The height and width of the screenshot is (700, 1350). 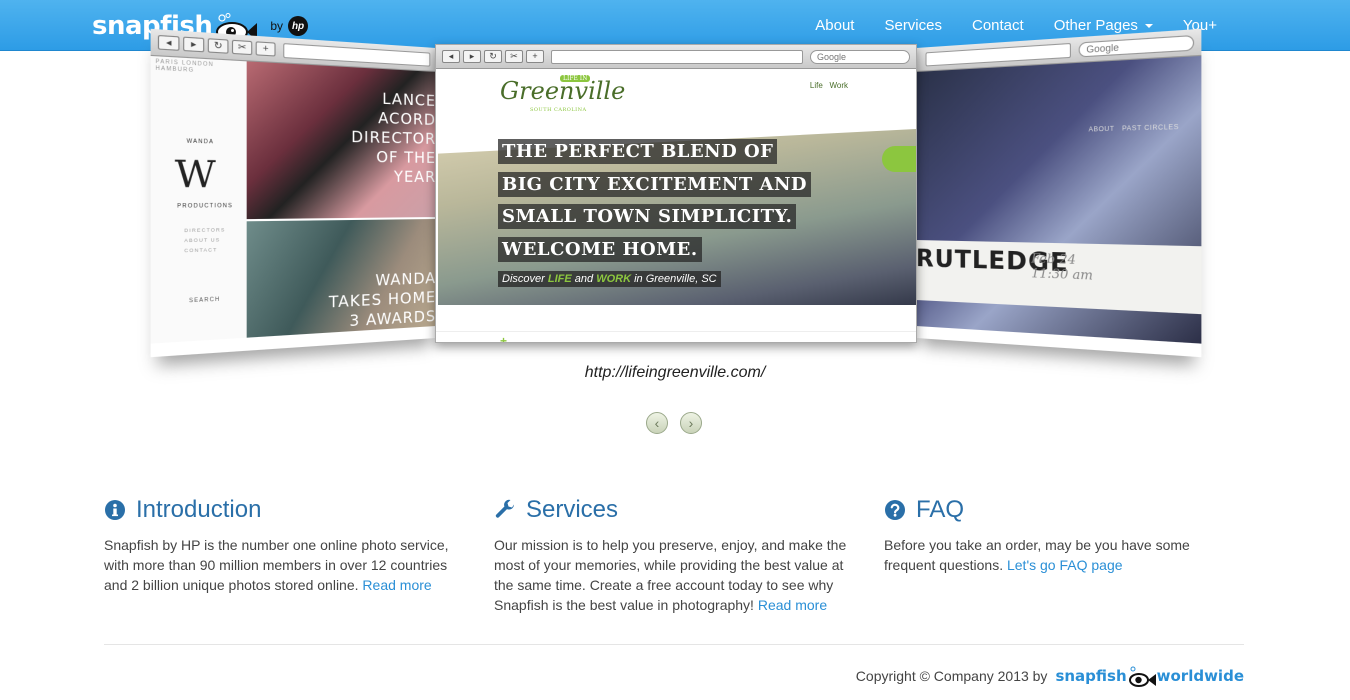 What do you see at coordinates (1200, 676) in the screenshot?
I see `footer-worldwide: worldwide` at bounding box center [1200, 676].